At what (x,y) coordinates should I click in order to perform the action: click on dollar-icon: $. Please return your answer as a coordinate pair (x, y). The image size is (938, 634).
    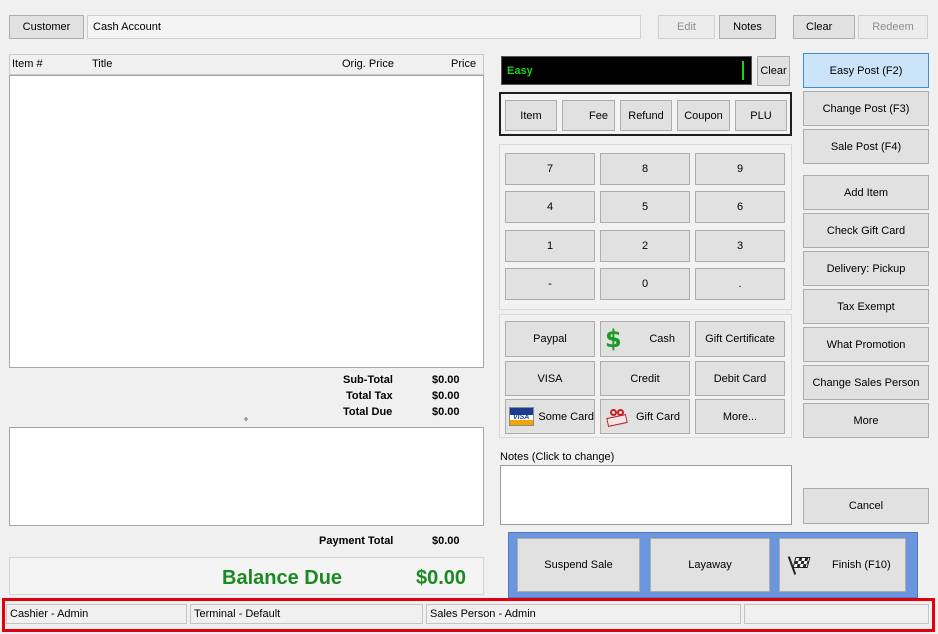
    Looking at the image, I should click on (613, 339).